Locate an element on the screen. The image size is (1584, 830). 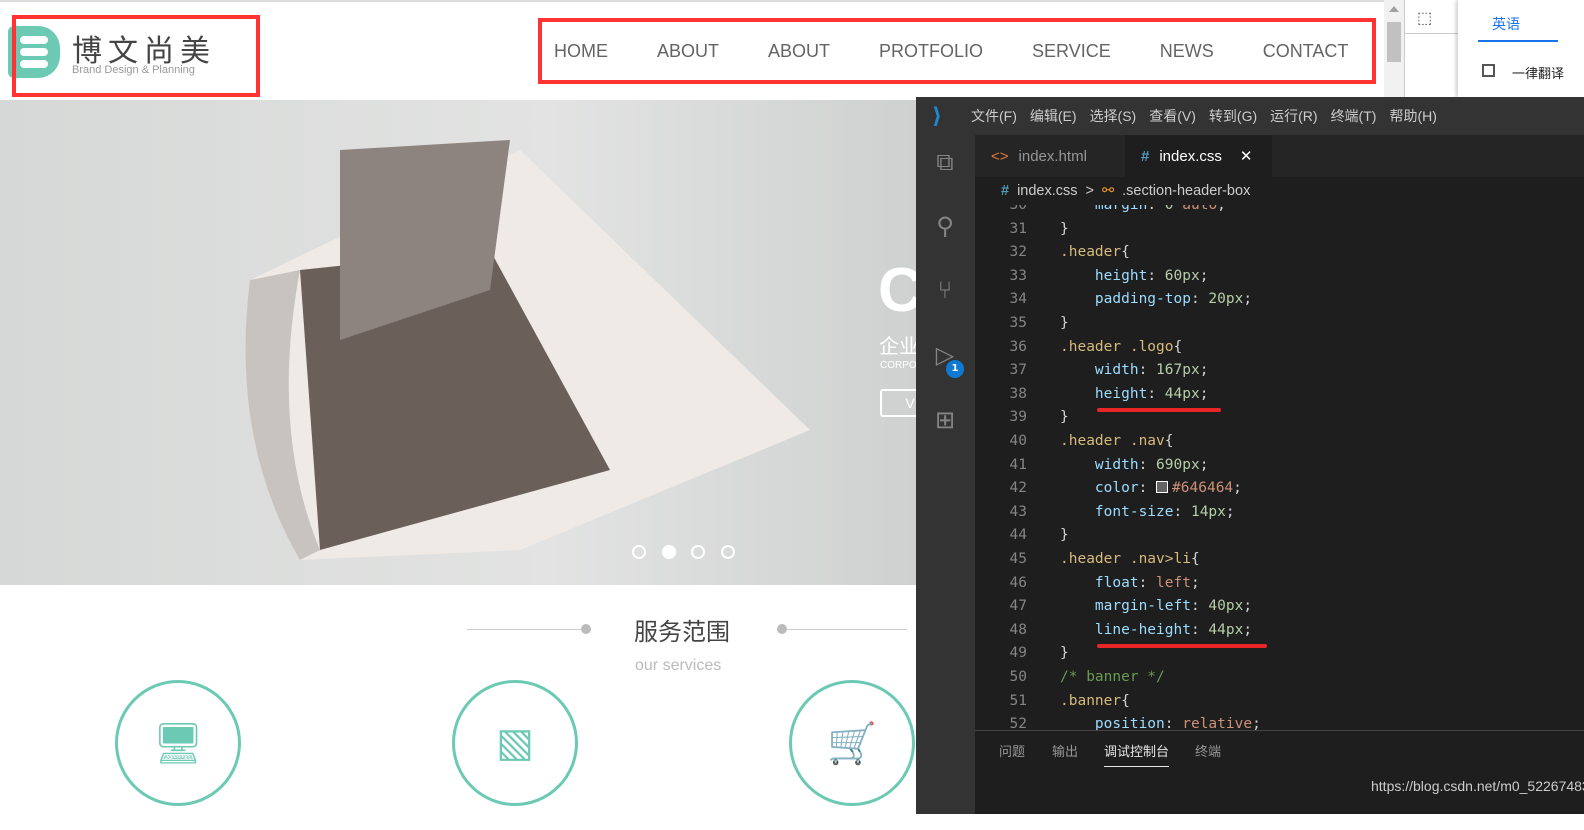
code-token: 690px is located at coordinates (1178, 464).